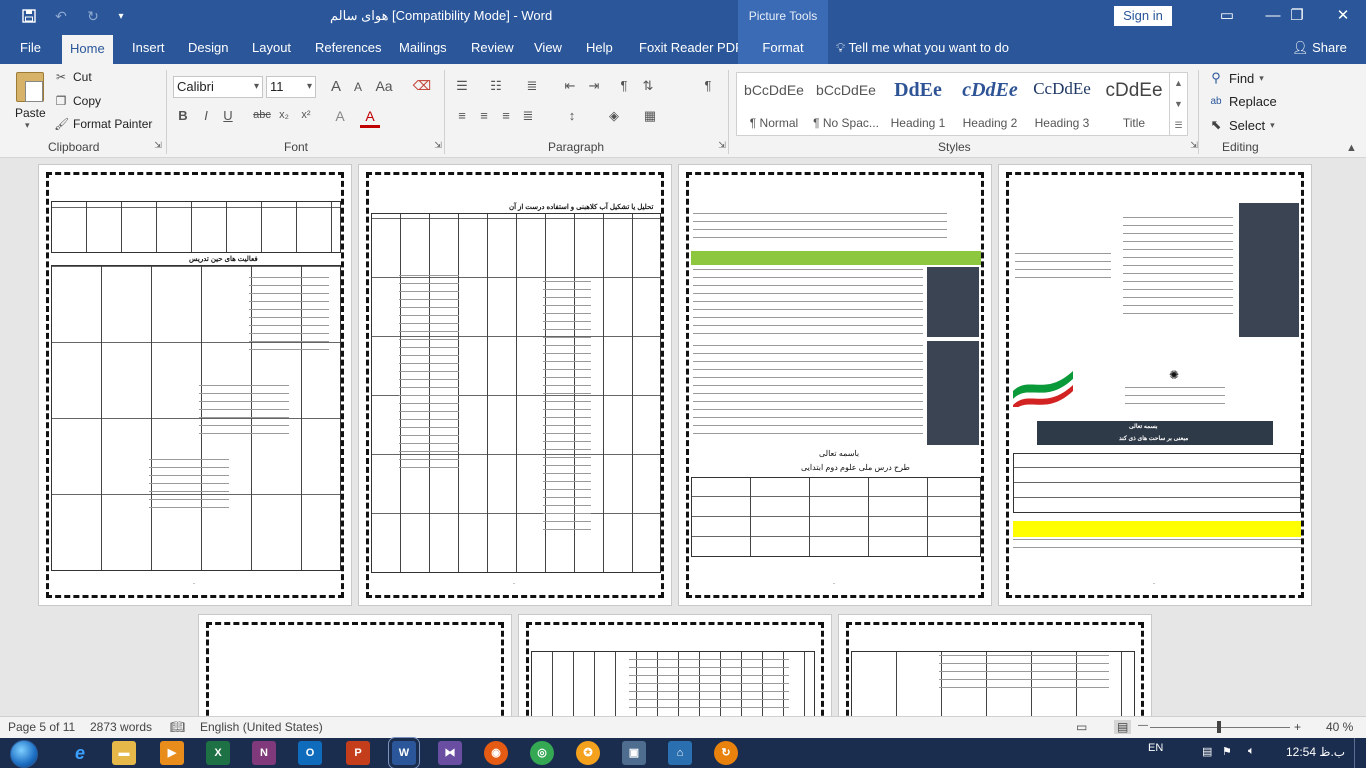 This screenshot has width=1366, height=768. I want to click on bullets-icon: ☰, so click(462, 86).